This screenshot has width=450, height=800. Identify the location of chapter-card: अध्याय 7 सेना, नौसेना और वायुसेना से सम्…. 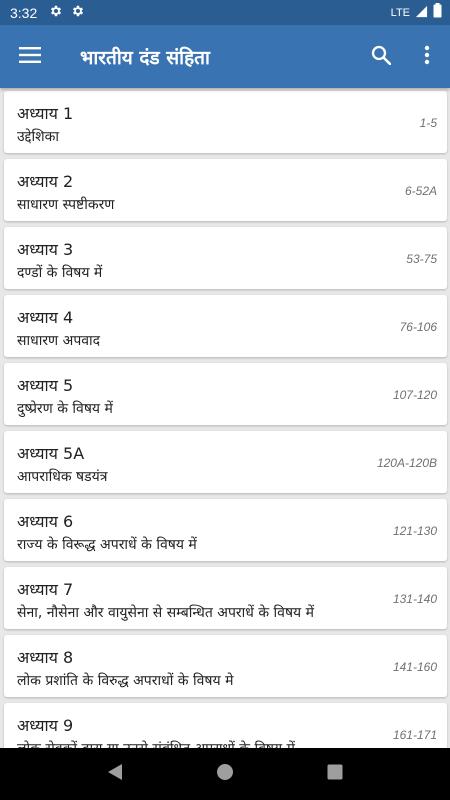
(225, 598).